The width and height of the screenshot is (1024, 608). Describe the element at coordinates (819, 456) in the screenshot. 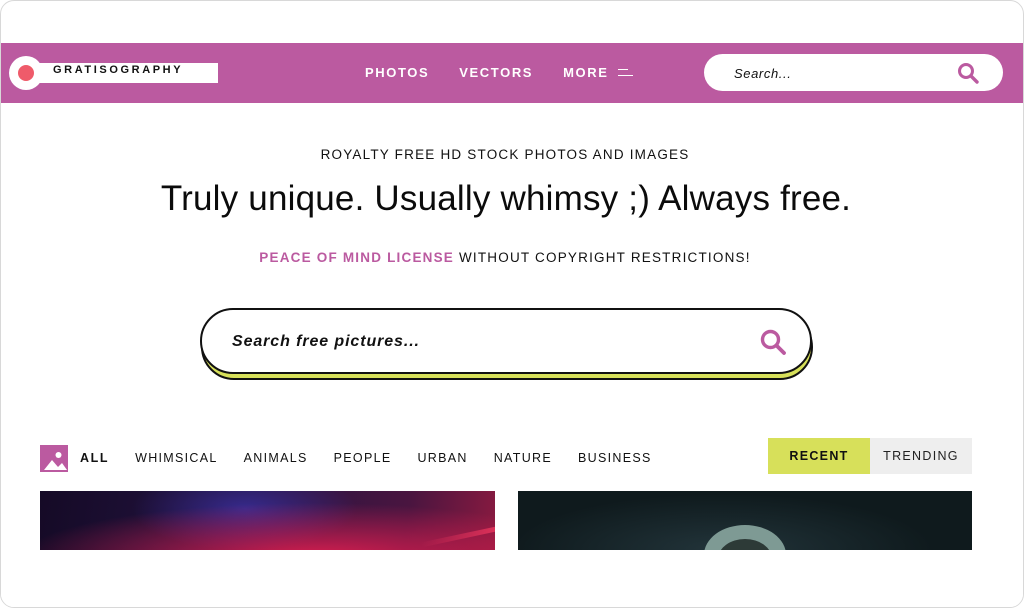

I see `sort-recent-button: RECENT` at that location.